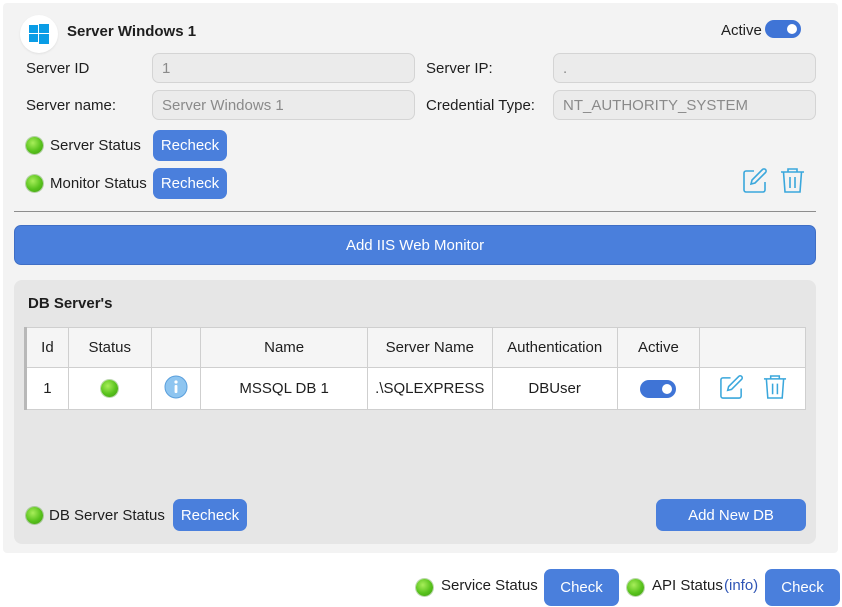 This screenshot has width=842, height=607. I want to click on column-header-info, so click(176, 347).